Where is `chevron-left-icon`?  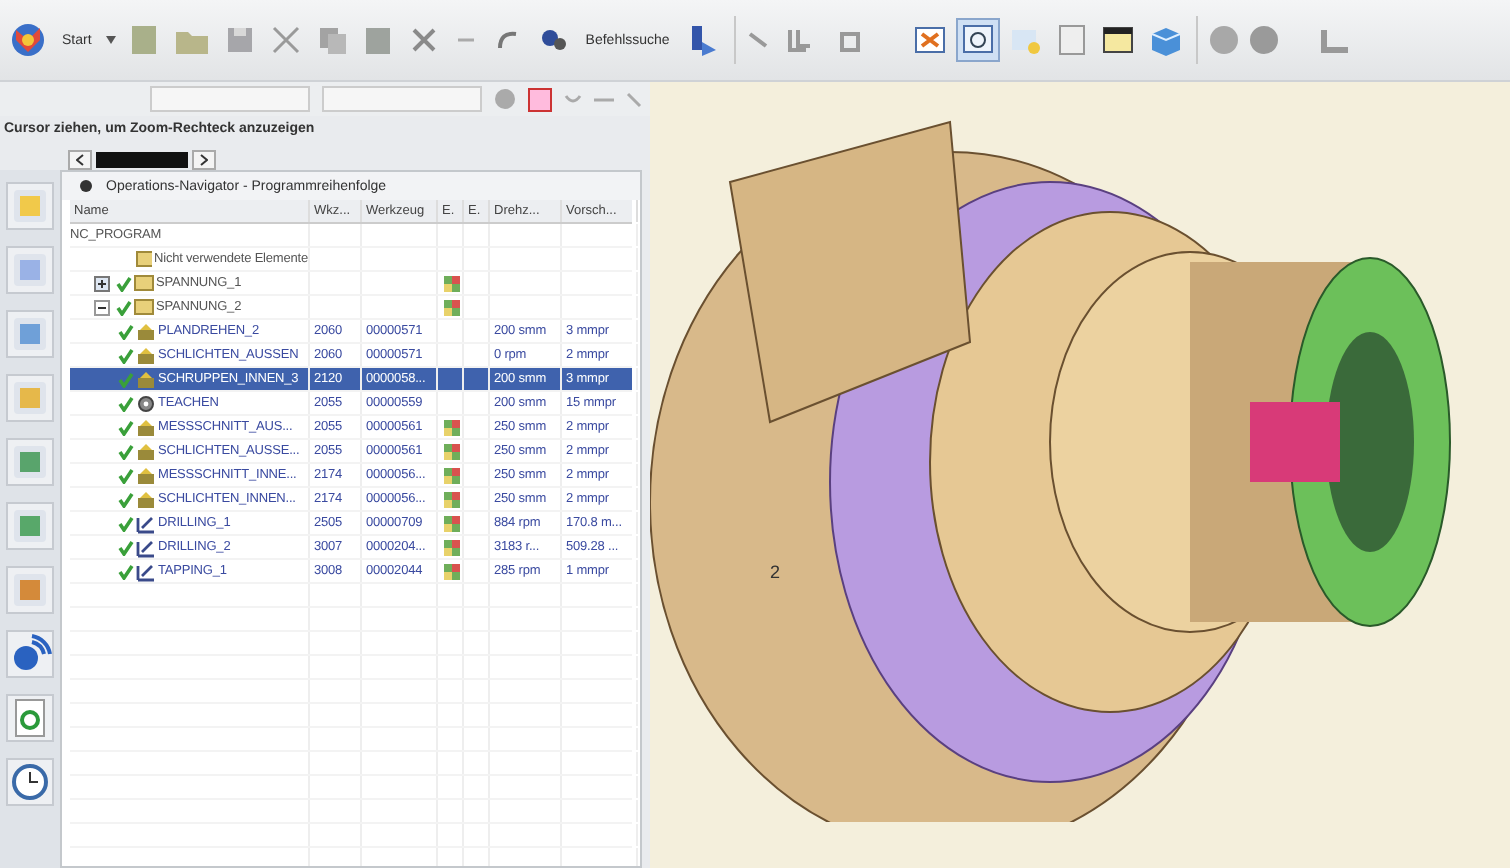 chevron-left-icon is located at coordinates (80, 159).